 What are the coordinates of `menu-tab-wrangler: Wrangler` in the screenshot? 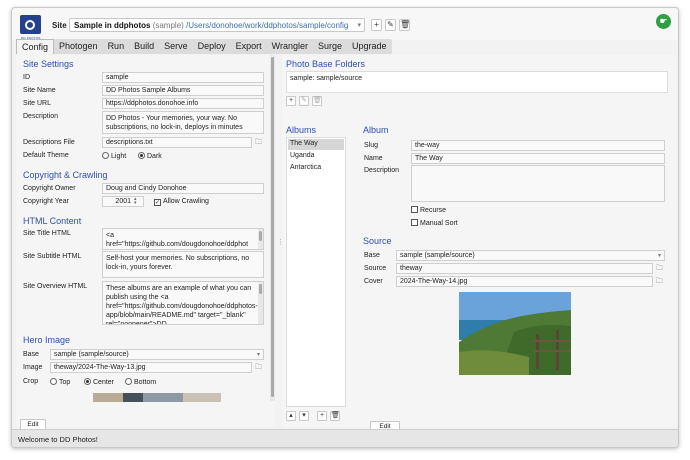 It's located at (290, 46).